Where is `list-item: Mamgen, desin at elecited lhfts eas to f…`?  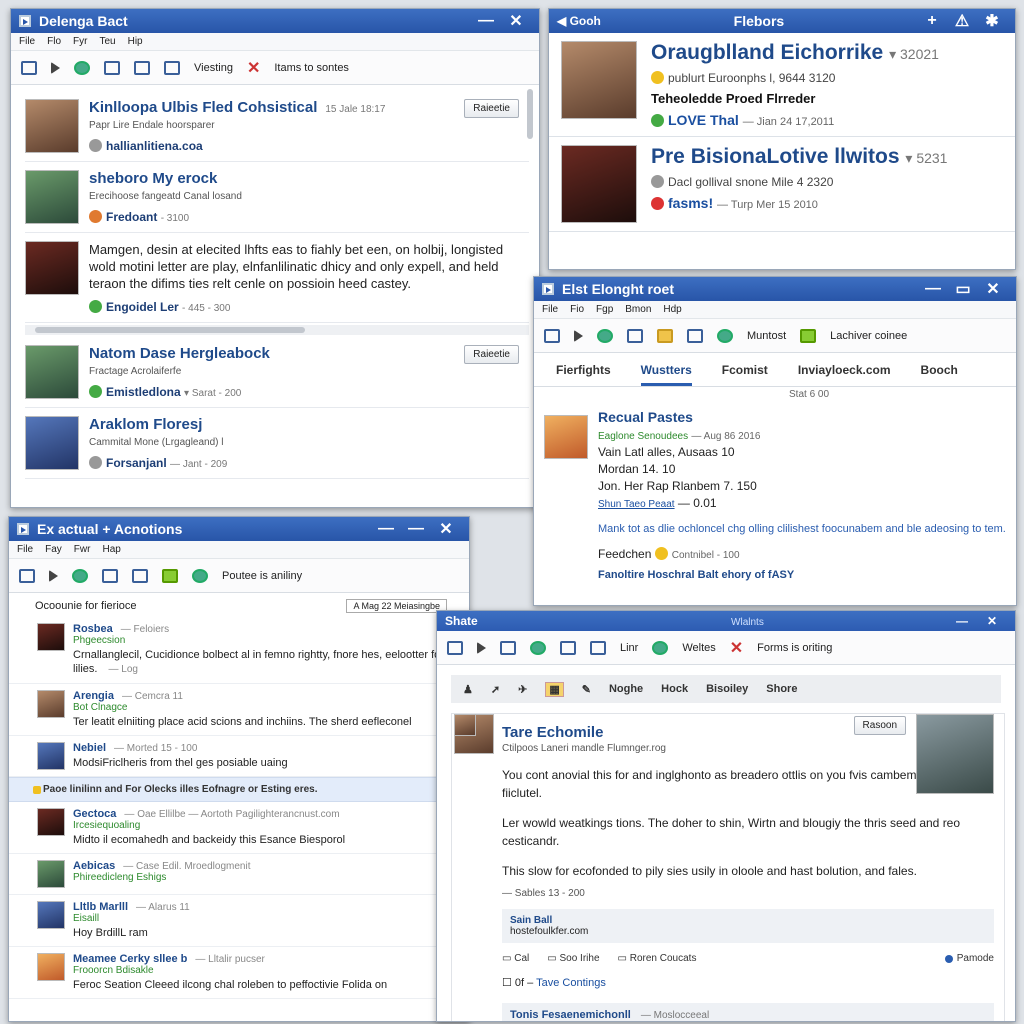 list-item: Mamgen, desin at elecited lhfts eas to f… is located at coordinates (277, 278).